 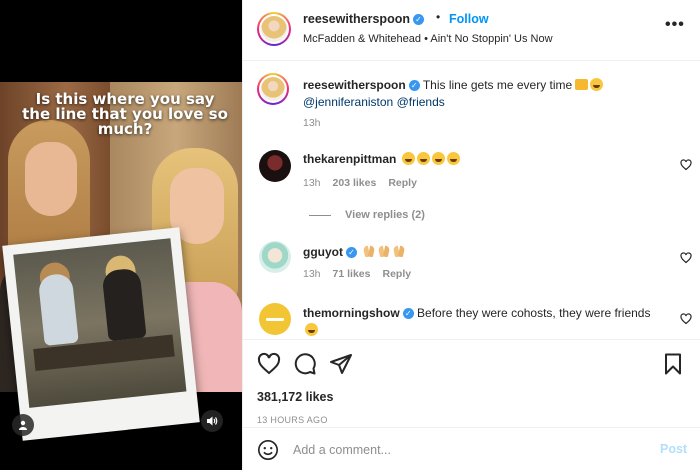 I want to click on polaroid-photo, so click(x=101, y=334).